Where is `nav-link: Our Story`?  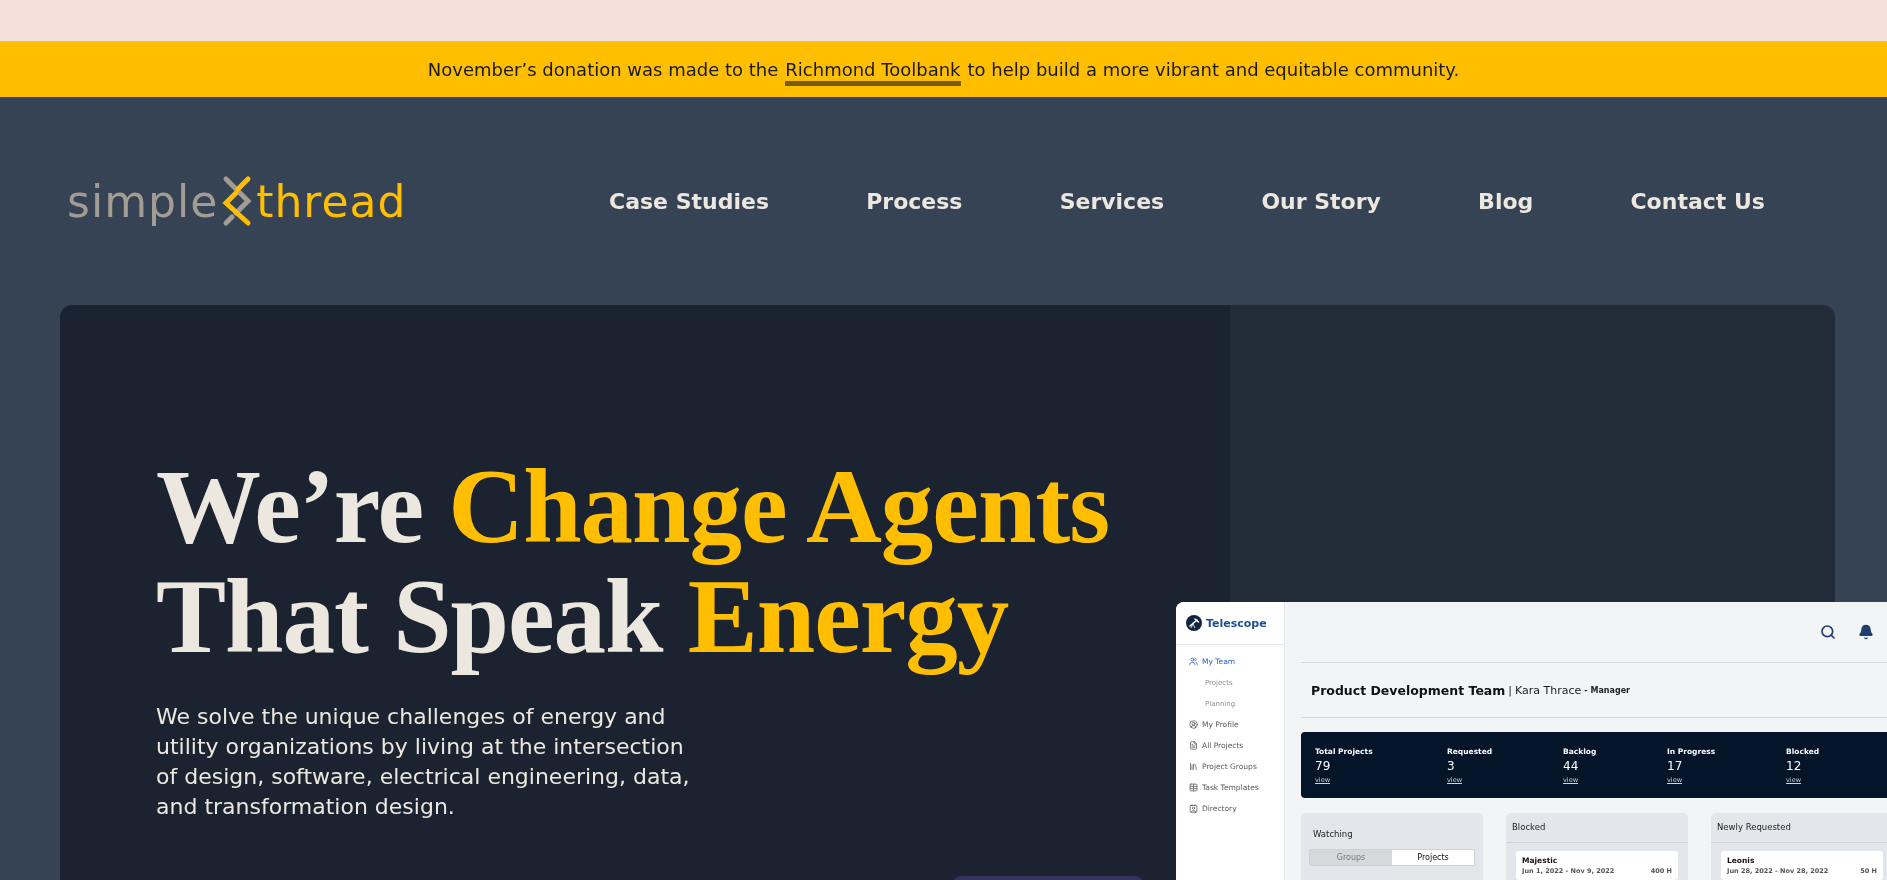
nav-link: Our Story is located at coordinates (1321, 201).